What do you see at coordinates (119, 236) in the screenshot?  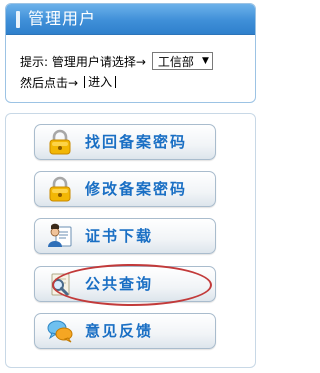 I see `certificate-download-label: 证书下载` at bounding box center [119, 236].